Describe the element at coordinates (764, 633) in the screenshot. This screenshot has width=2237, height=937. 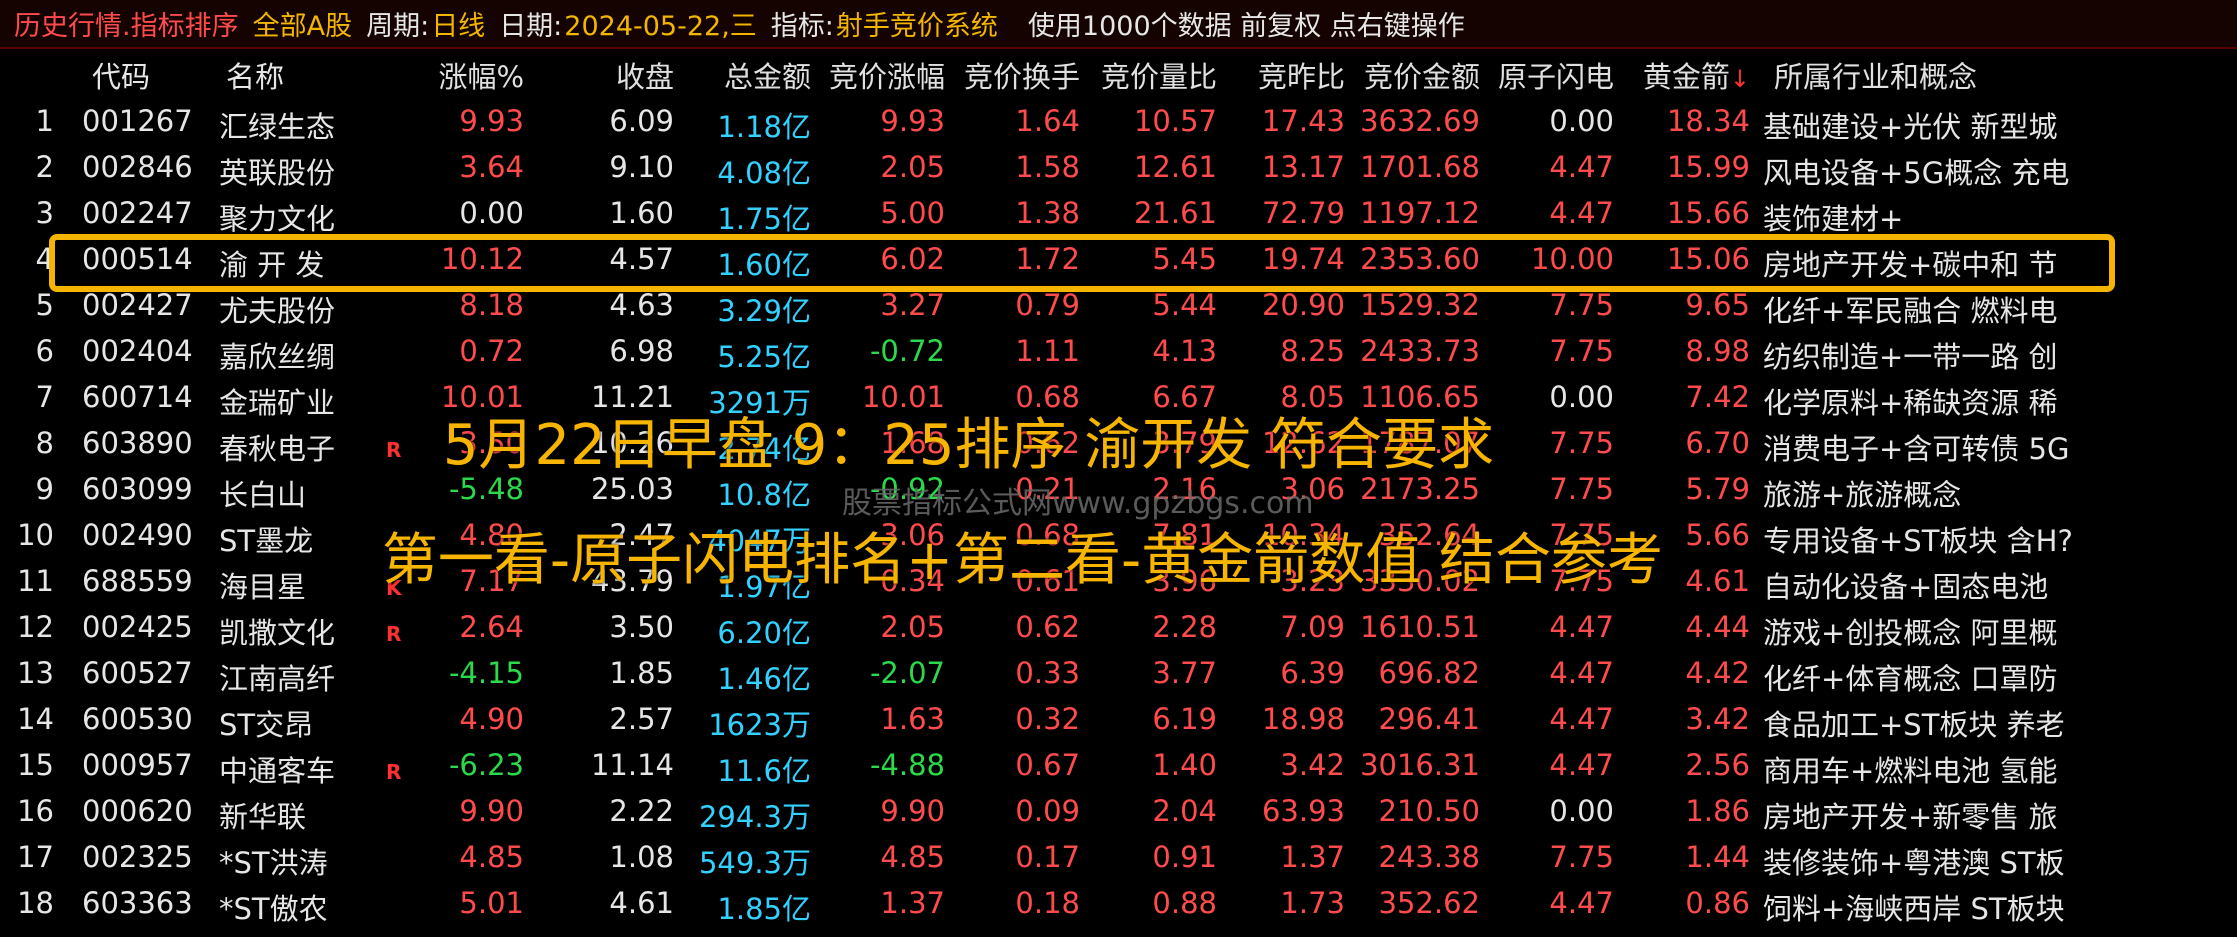
I see `total-amount: 6.20亿` at that location.